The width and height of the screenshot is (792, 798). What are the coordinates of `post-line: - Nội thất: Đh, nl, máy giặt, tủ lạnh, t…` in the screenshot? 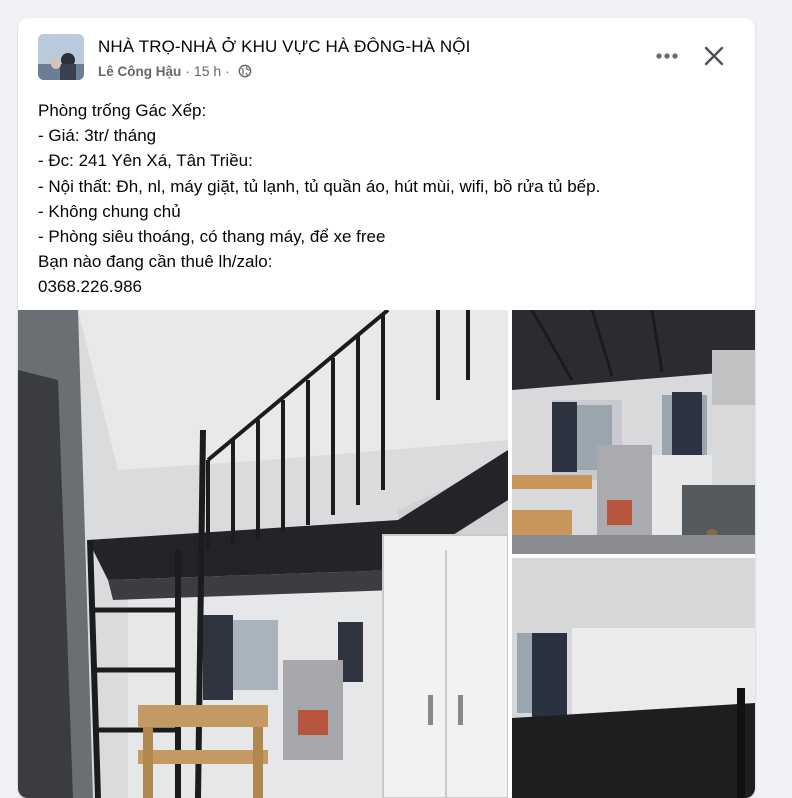 It's located at (319, 186).